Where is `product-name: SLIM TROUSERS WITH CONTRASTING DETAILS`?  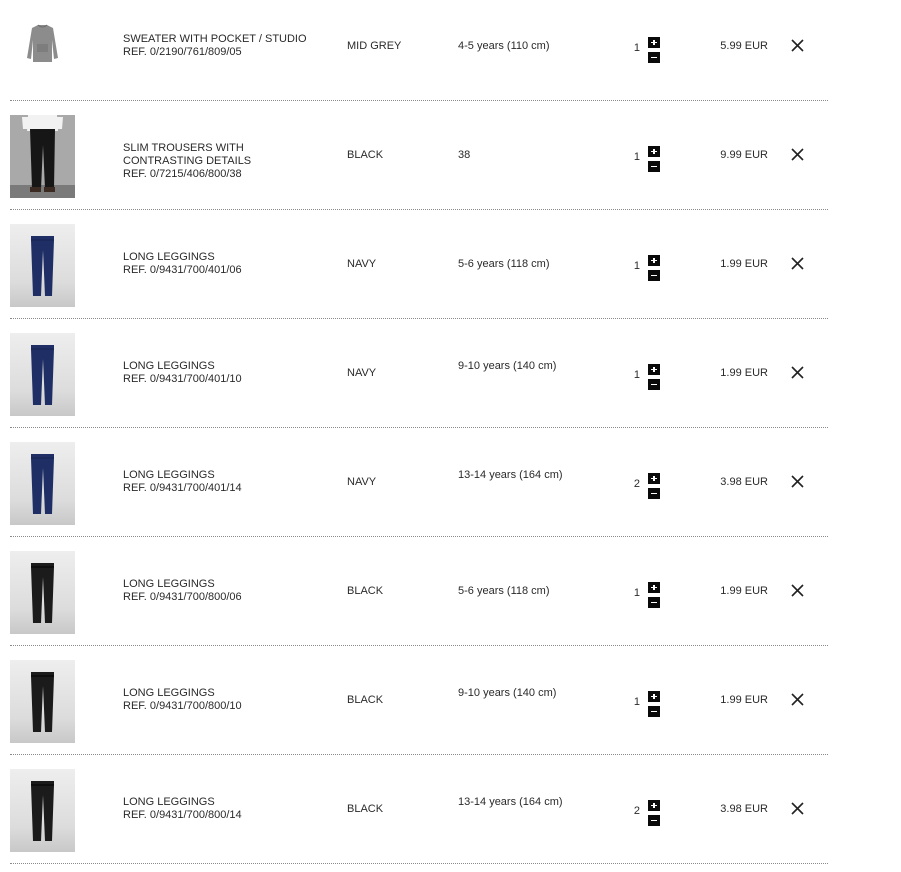
product-name: SLIM TROUSERS WITH CONTRASTING DETAILS is located at coordinates (220, 155).